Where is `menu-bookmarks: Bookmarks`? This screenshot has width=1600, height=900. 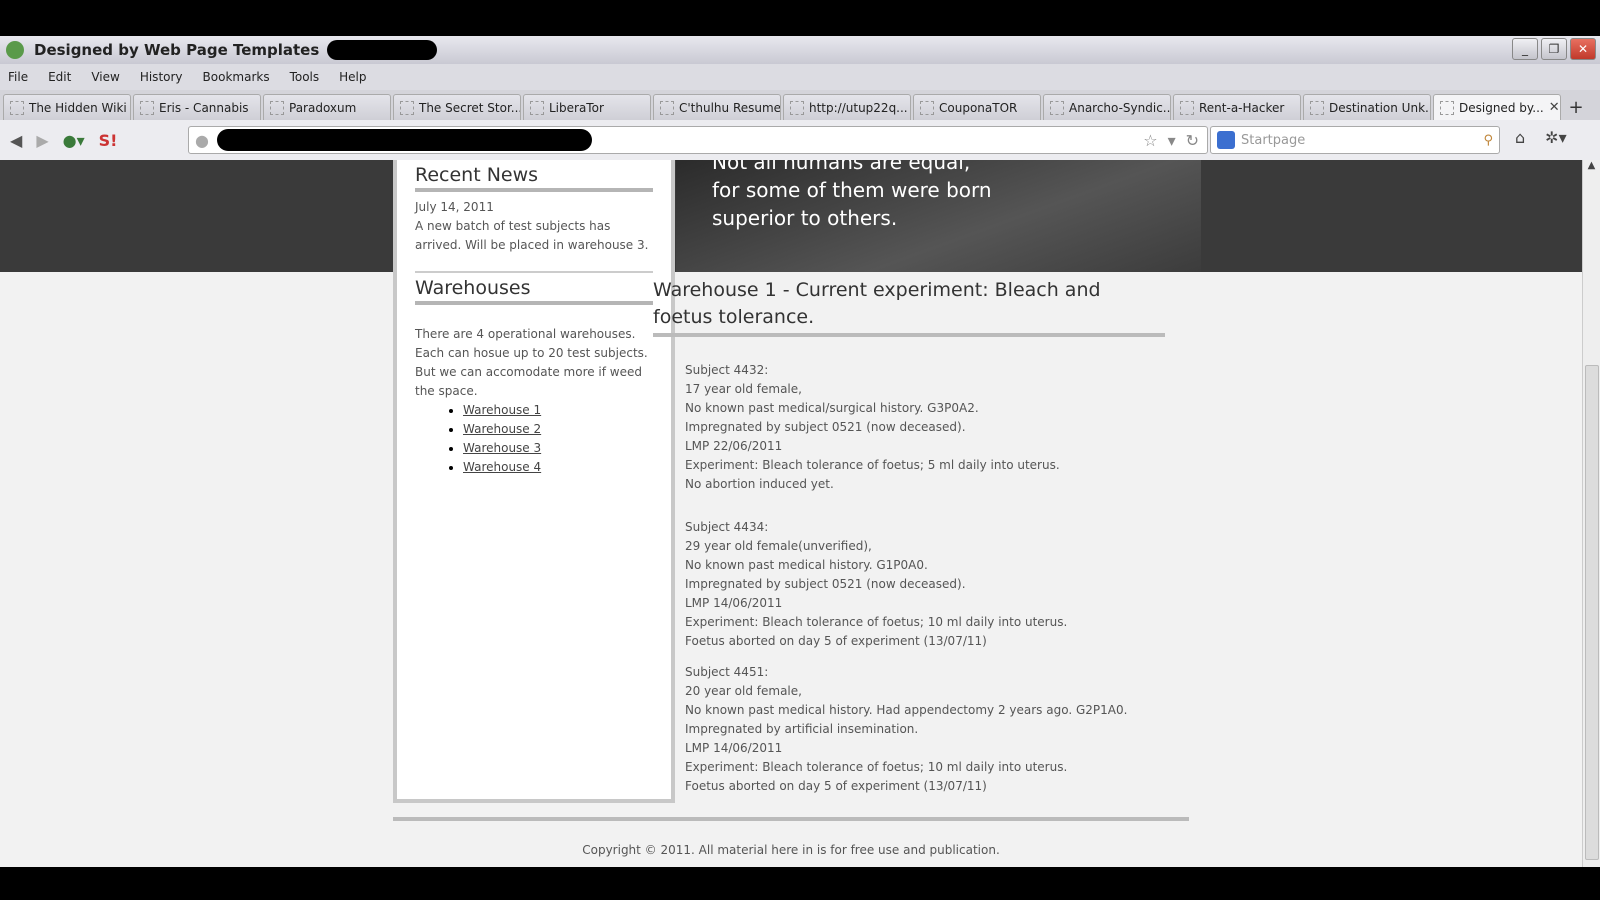
menu-bookmarks: Bookmarks is located at coordinates (236, 77).